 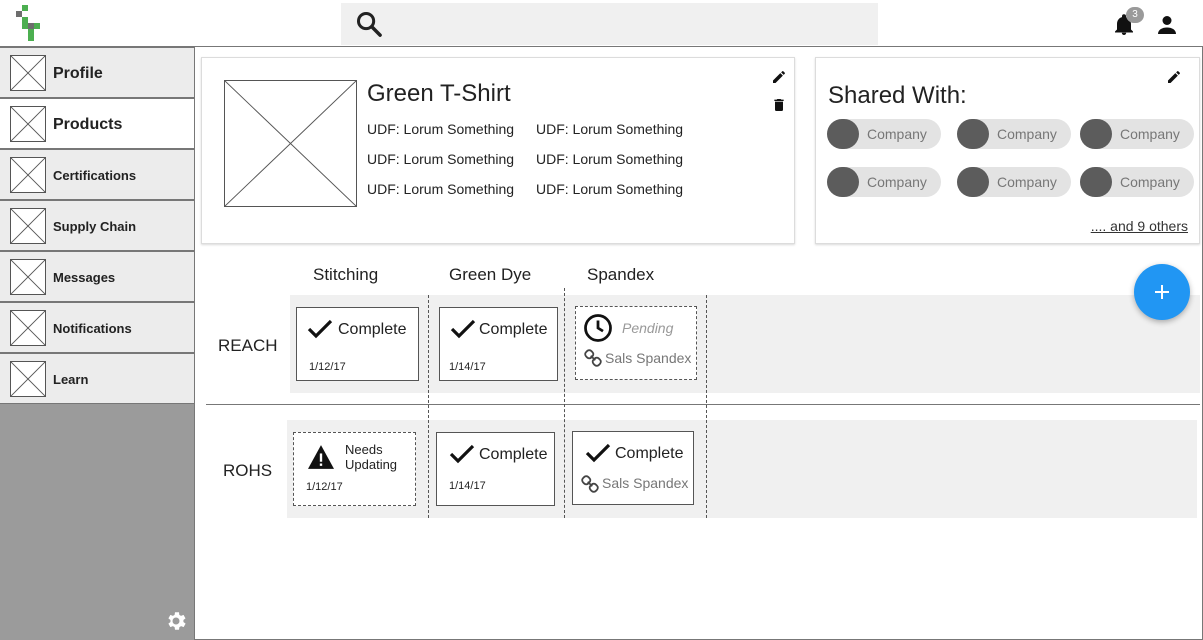 I want to click on search-bar, so click(x=609, y=24).